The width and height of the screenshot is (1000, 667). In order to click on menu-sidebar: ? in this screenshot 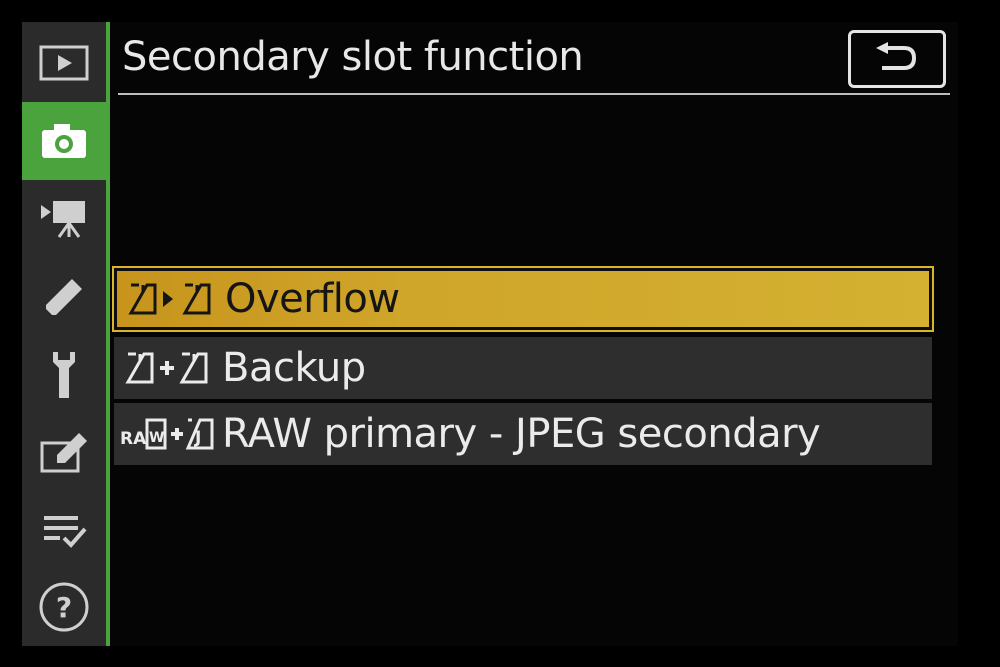, I will do `click(64, 334)`.